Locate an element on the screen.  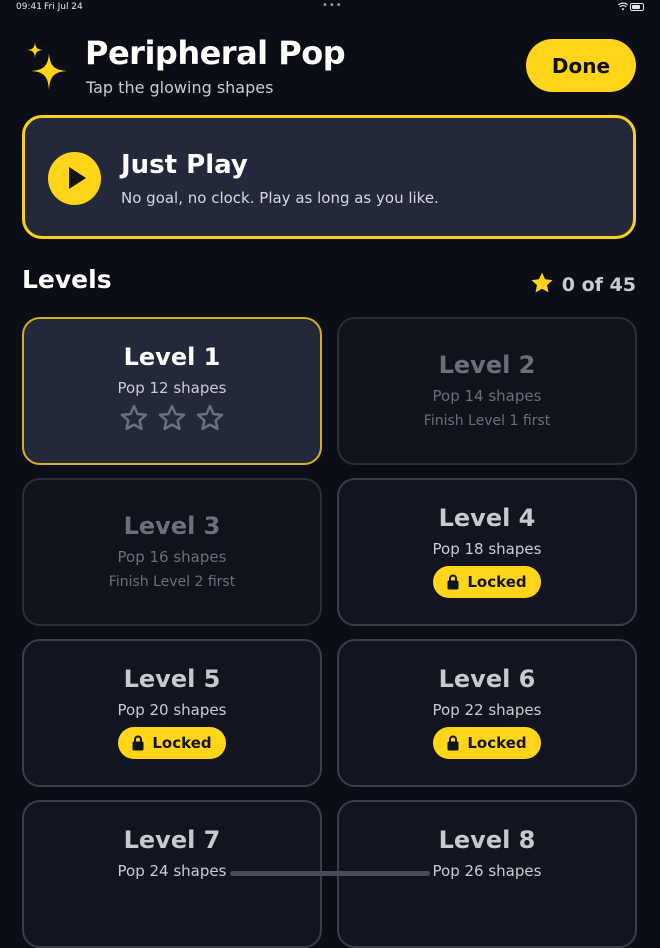
status-date: Fri Jul 24 is located at coordinates (63, 7).